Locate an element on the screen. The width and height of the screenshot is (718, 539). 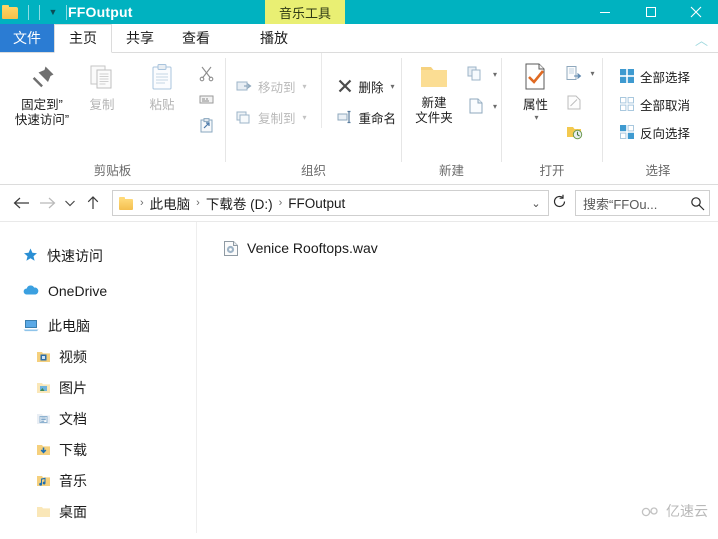
collapse-ribbon-chevron-up-icon: ︿ is located at coordinates (701, 39).